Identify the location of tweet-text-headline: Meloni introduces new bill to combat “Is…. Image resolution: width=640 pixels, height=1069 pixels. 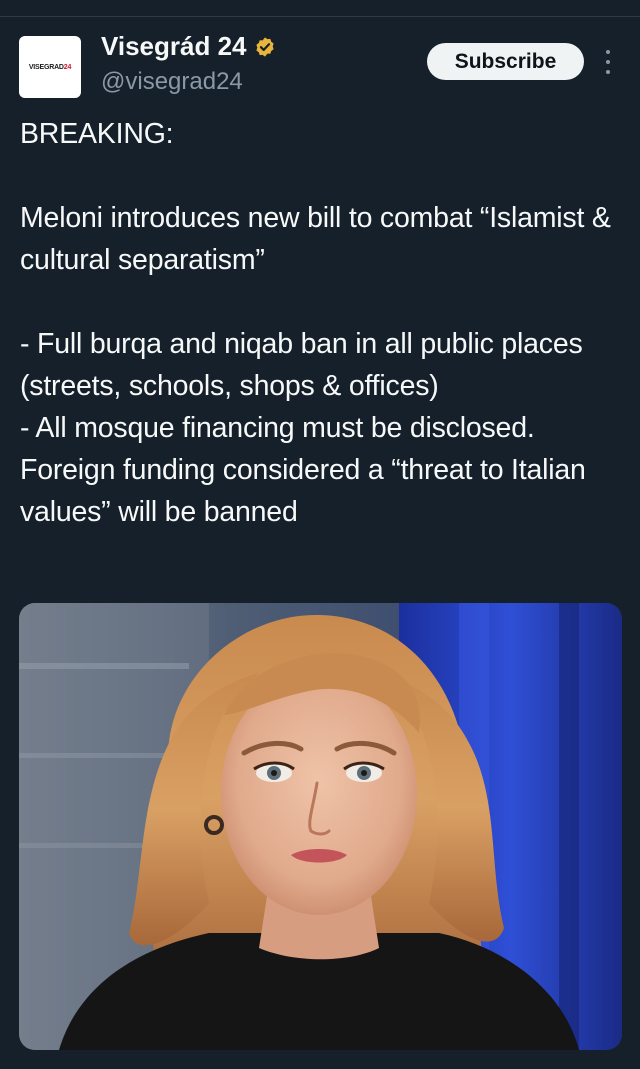
(315, 239).